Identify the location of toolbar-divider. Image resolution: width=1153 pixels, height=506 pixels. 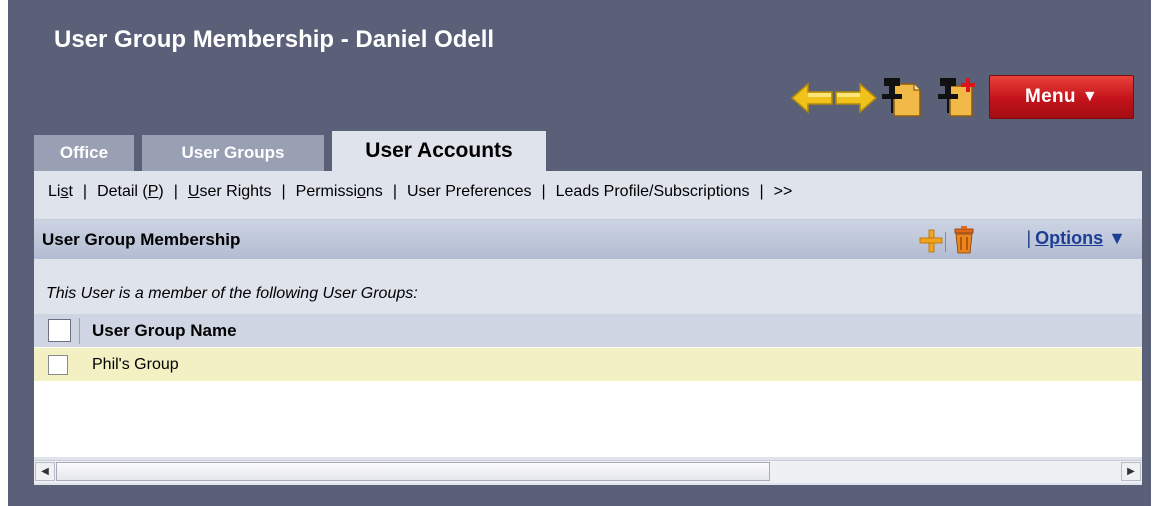
(945, 242).